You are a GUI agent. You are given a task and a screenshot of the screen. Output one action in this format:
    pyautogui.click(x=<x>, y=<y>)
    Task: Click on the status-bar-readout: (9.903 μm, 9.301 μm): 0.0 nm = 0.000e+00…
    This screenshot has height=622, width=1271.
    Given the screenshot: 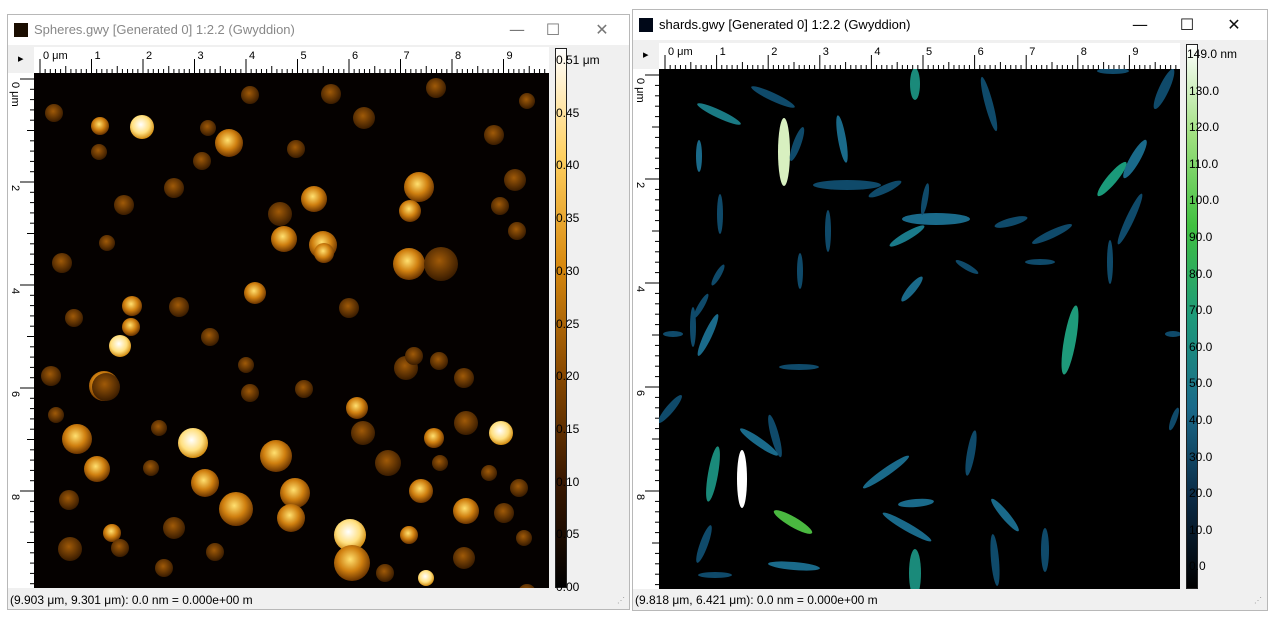 What is the action you would take?
    pyautogui.click(x=131, y=600)
    